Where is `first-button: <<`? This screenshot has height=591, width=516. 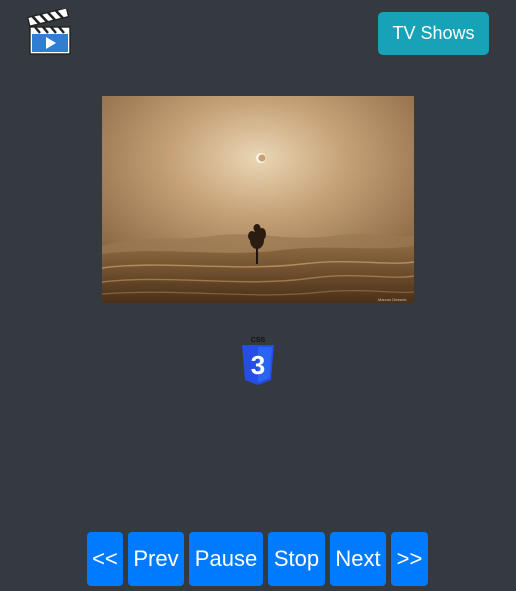
first-button: << is located at coordinates (105, 559).